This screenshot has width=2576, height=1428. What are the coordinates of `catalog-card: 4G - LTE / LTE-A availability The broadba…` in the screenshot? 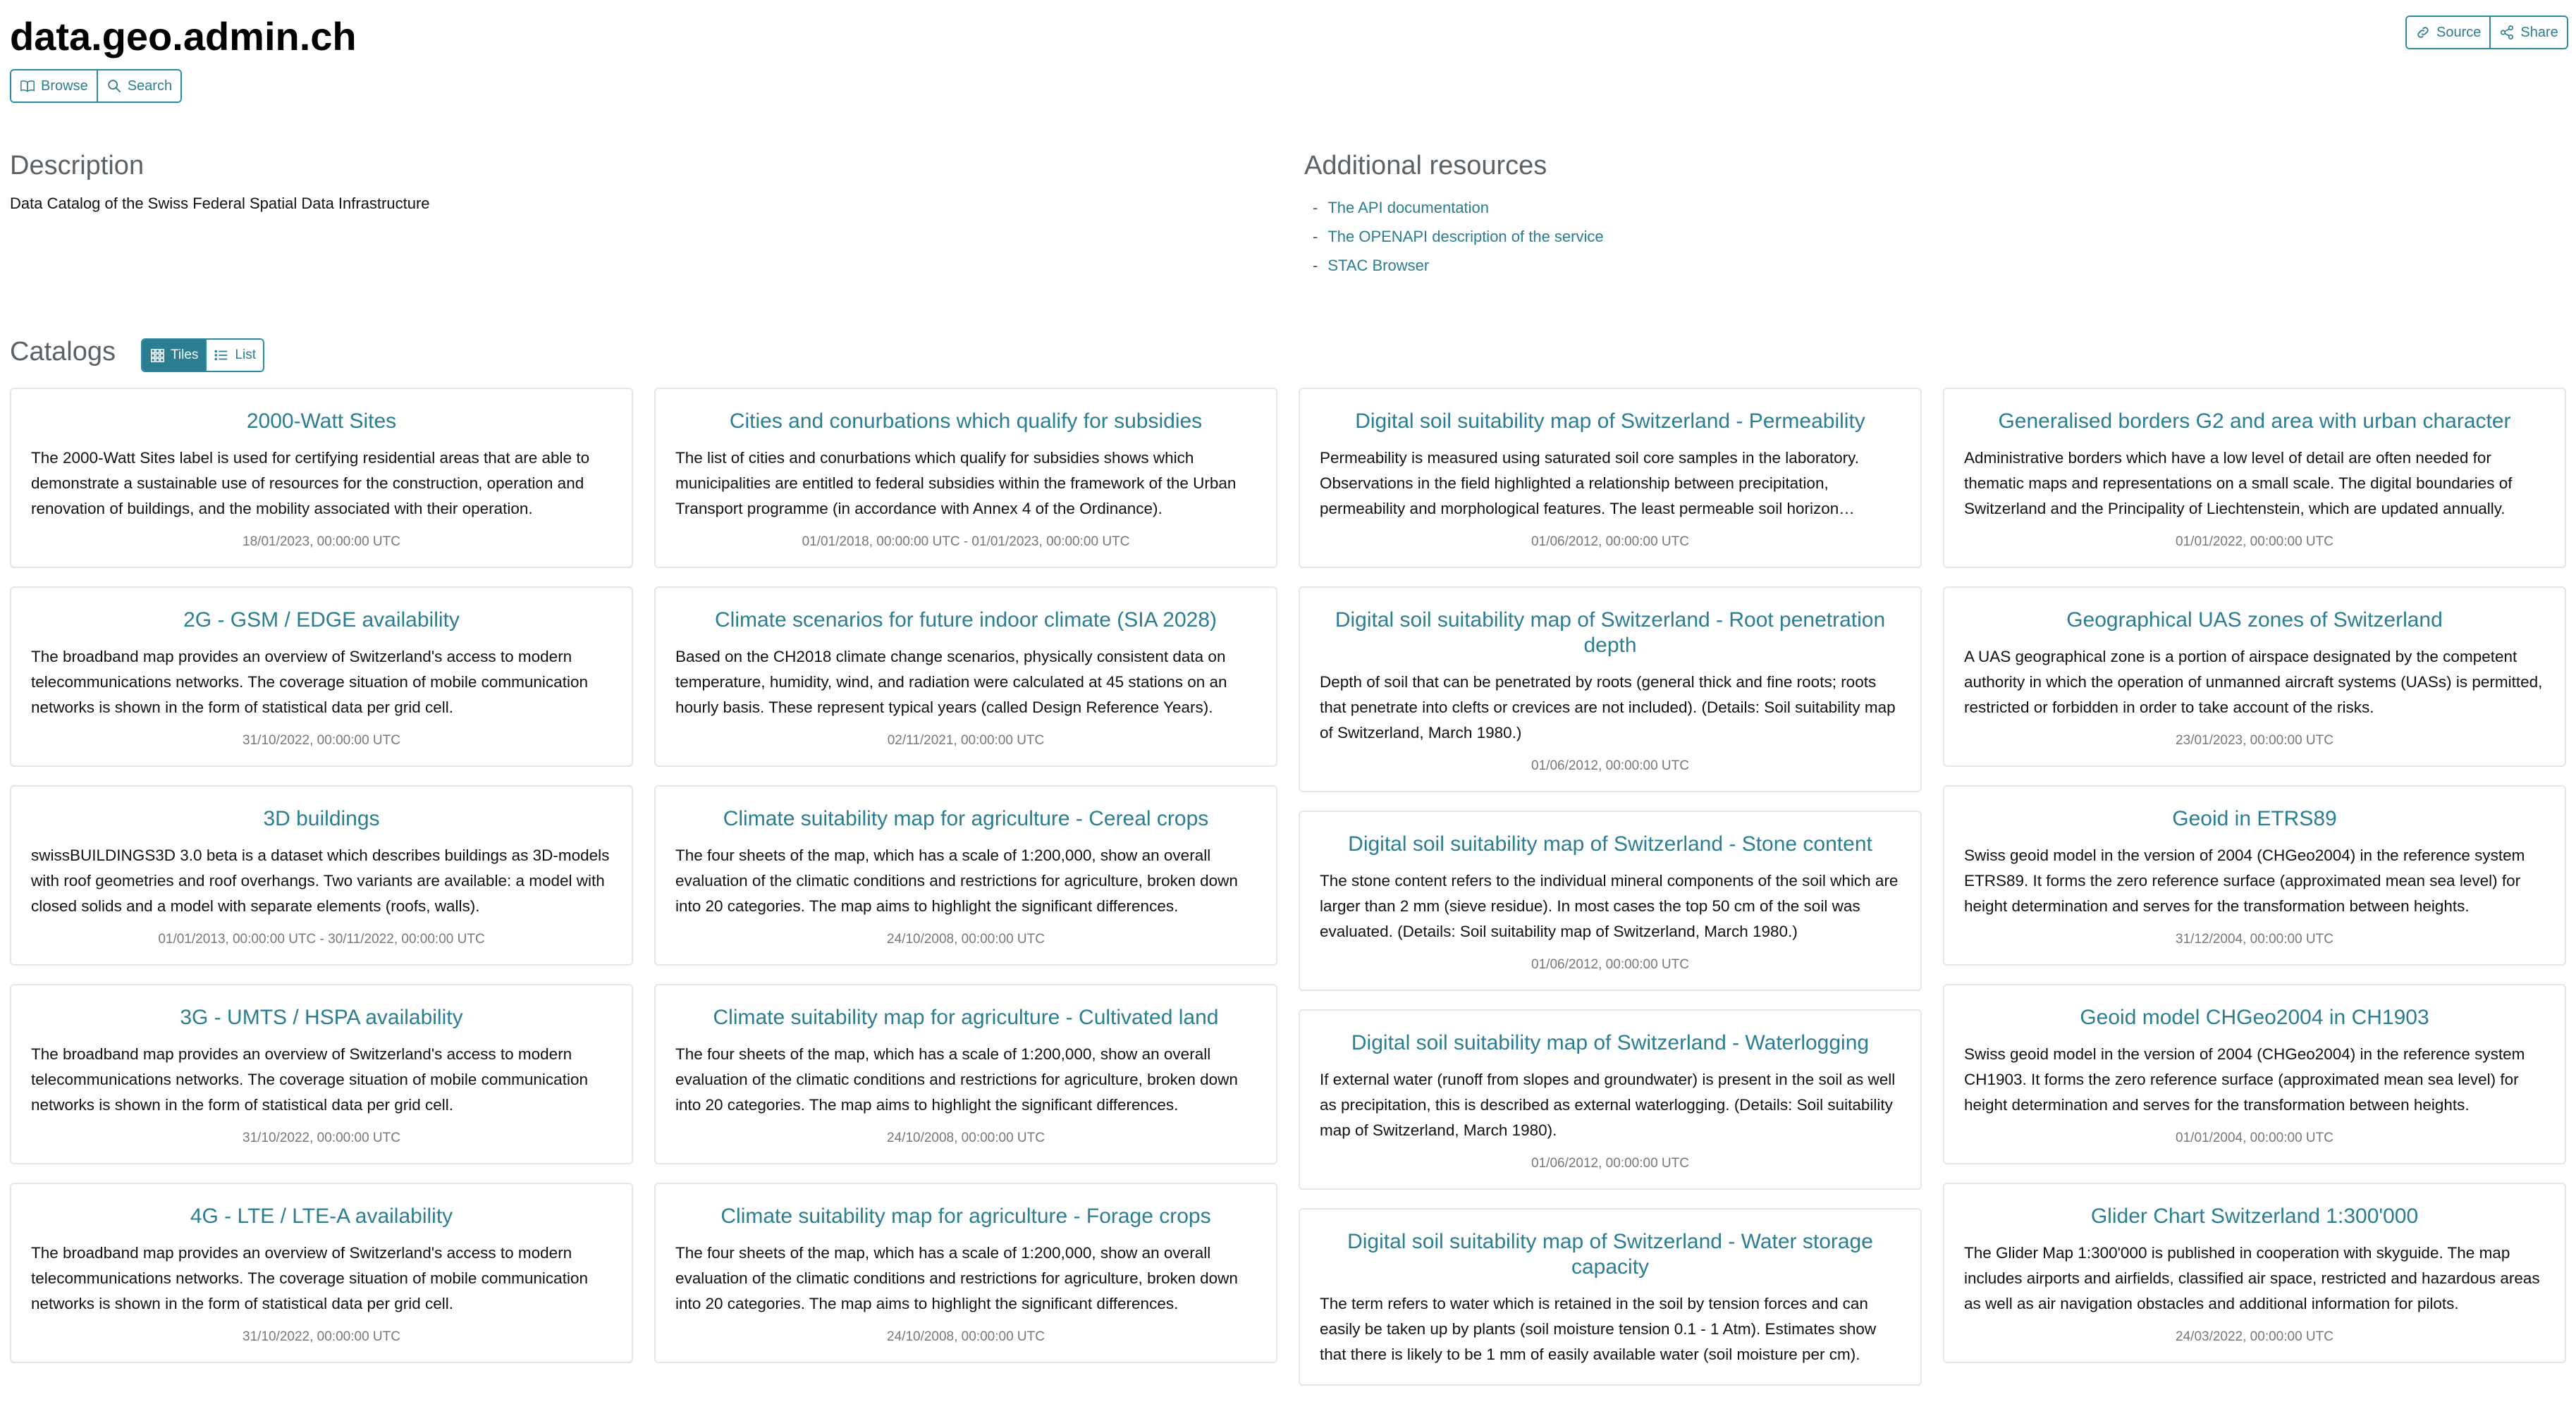 It's located at (321, 1273).